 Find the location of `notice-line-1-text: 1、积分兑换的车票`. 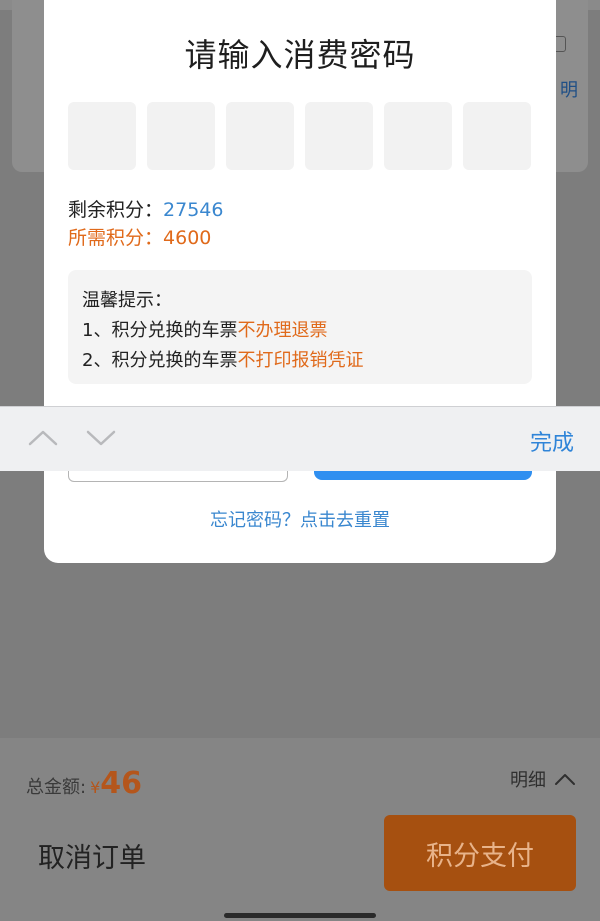

notice-line-1-text: 1、积分兑换的车票 is located at coordinates (160, 330).